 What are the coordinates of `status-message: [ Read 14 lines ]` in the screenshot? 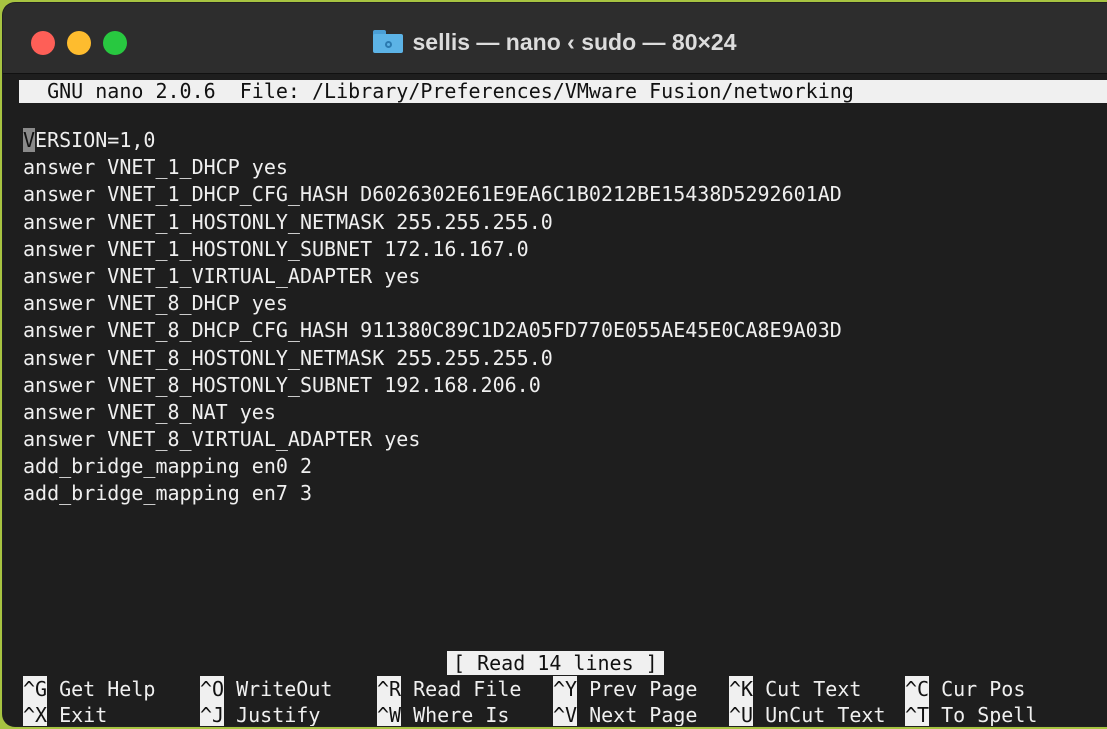 It's located at (555, 663).